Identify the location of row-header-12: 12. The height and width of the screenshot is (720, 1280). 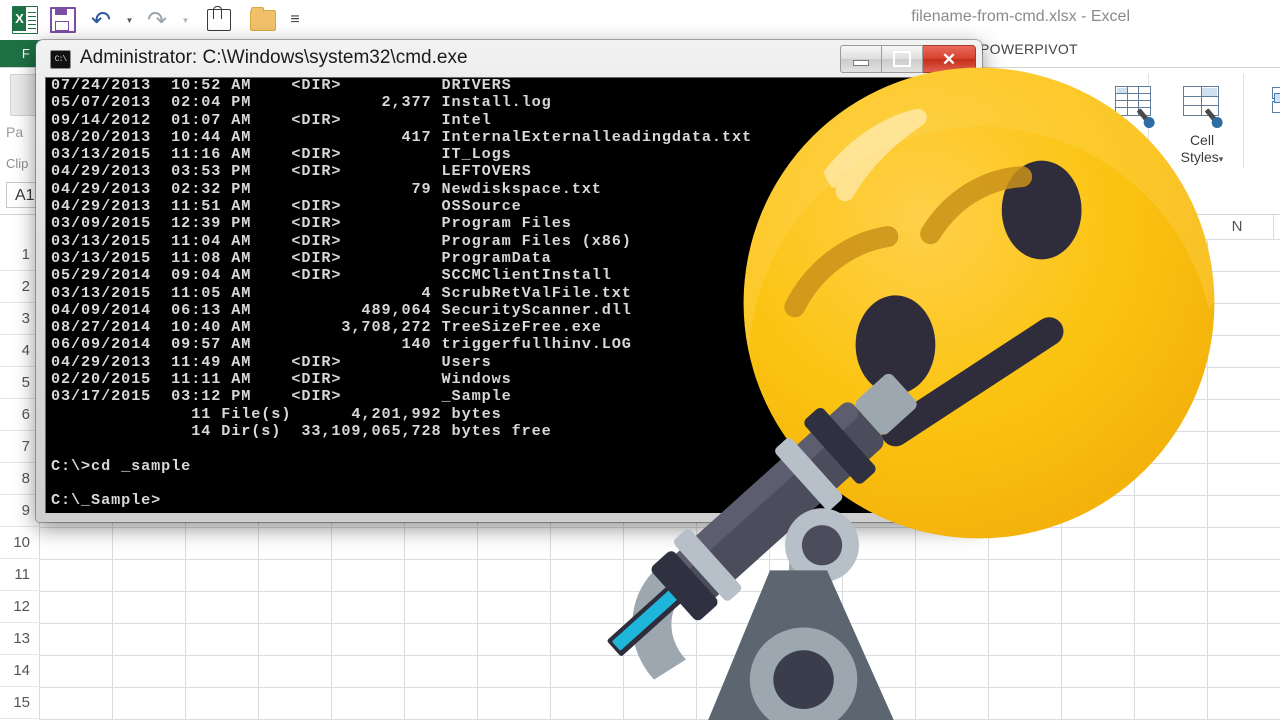
(19, 607).